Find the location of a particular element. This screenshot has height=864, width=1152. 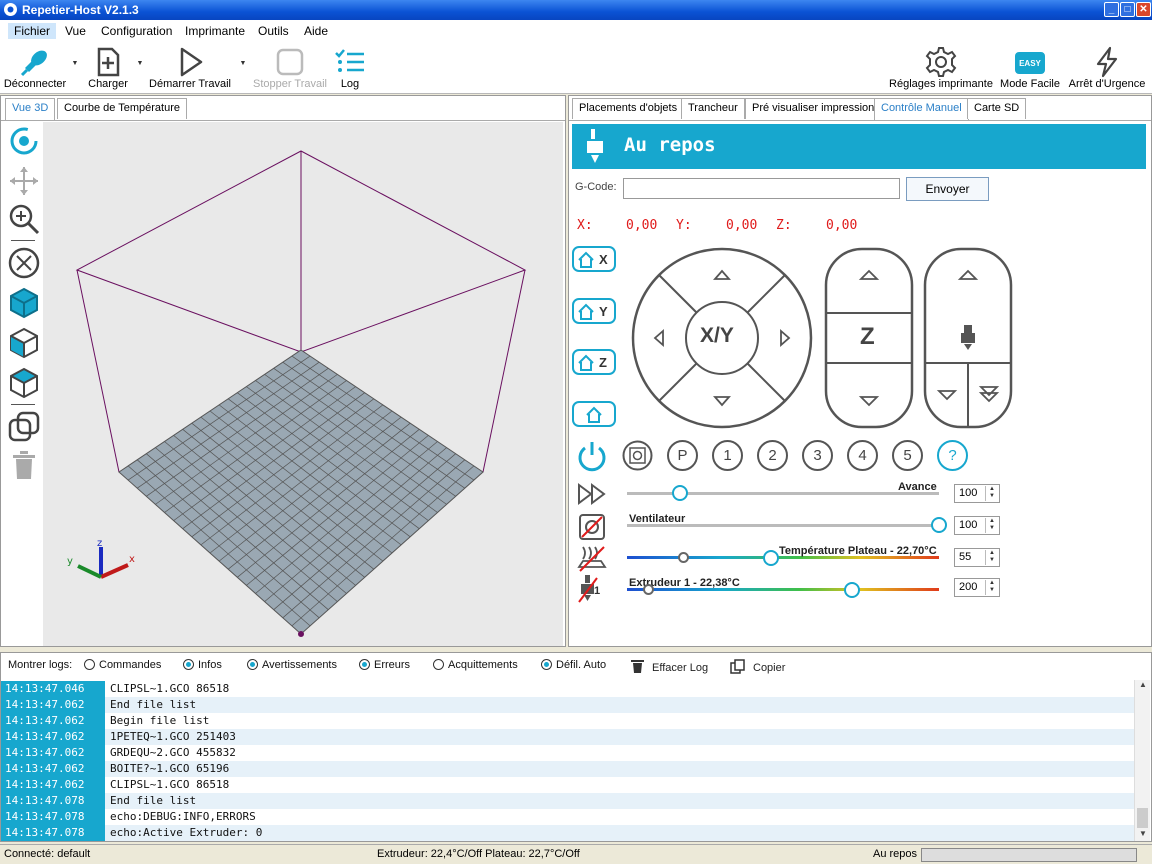

disconnect-button: Déconnecter is located at coordinates (35, 68).